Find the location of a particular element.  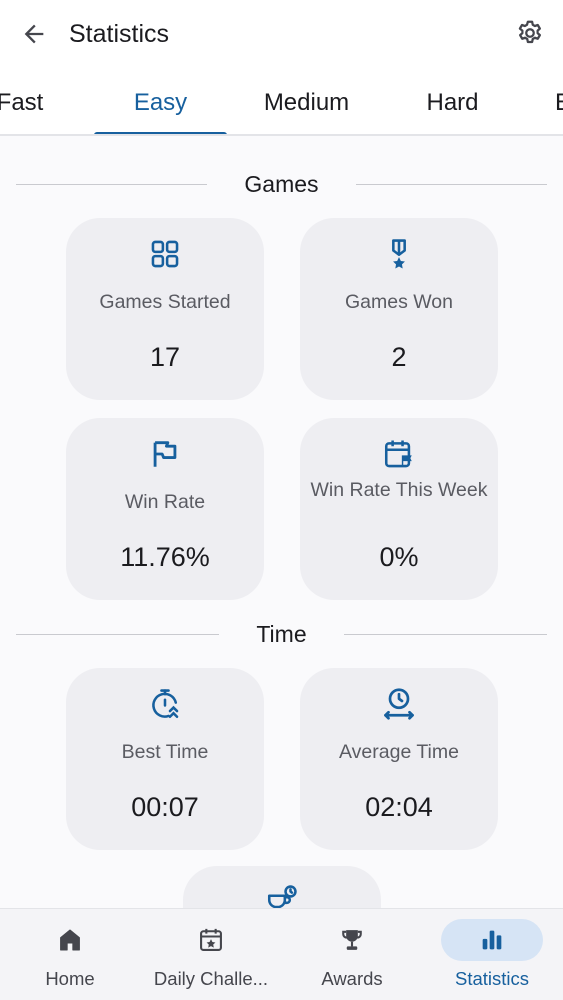

nav-item-awards: Awards is located at coordinates (352, 954).